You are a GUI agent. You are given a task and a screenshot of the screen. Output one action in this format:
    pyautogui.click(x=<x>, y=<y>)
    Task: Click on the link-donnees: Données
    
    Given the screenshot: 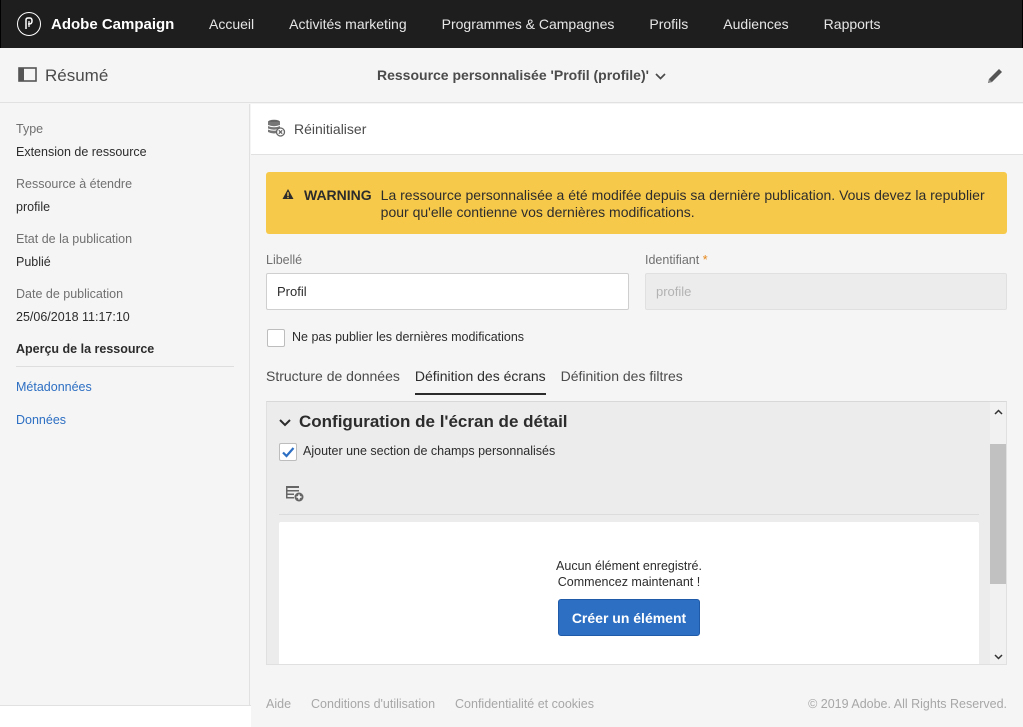 What is the action you would take?
    pyautogui.click(x=41, y=420)
    